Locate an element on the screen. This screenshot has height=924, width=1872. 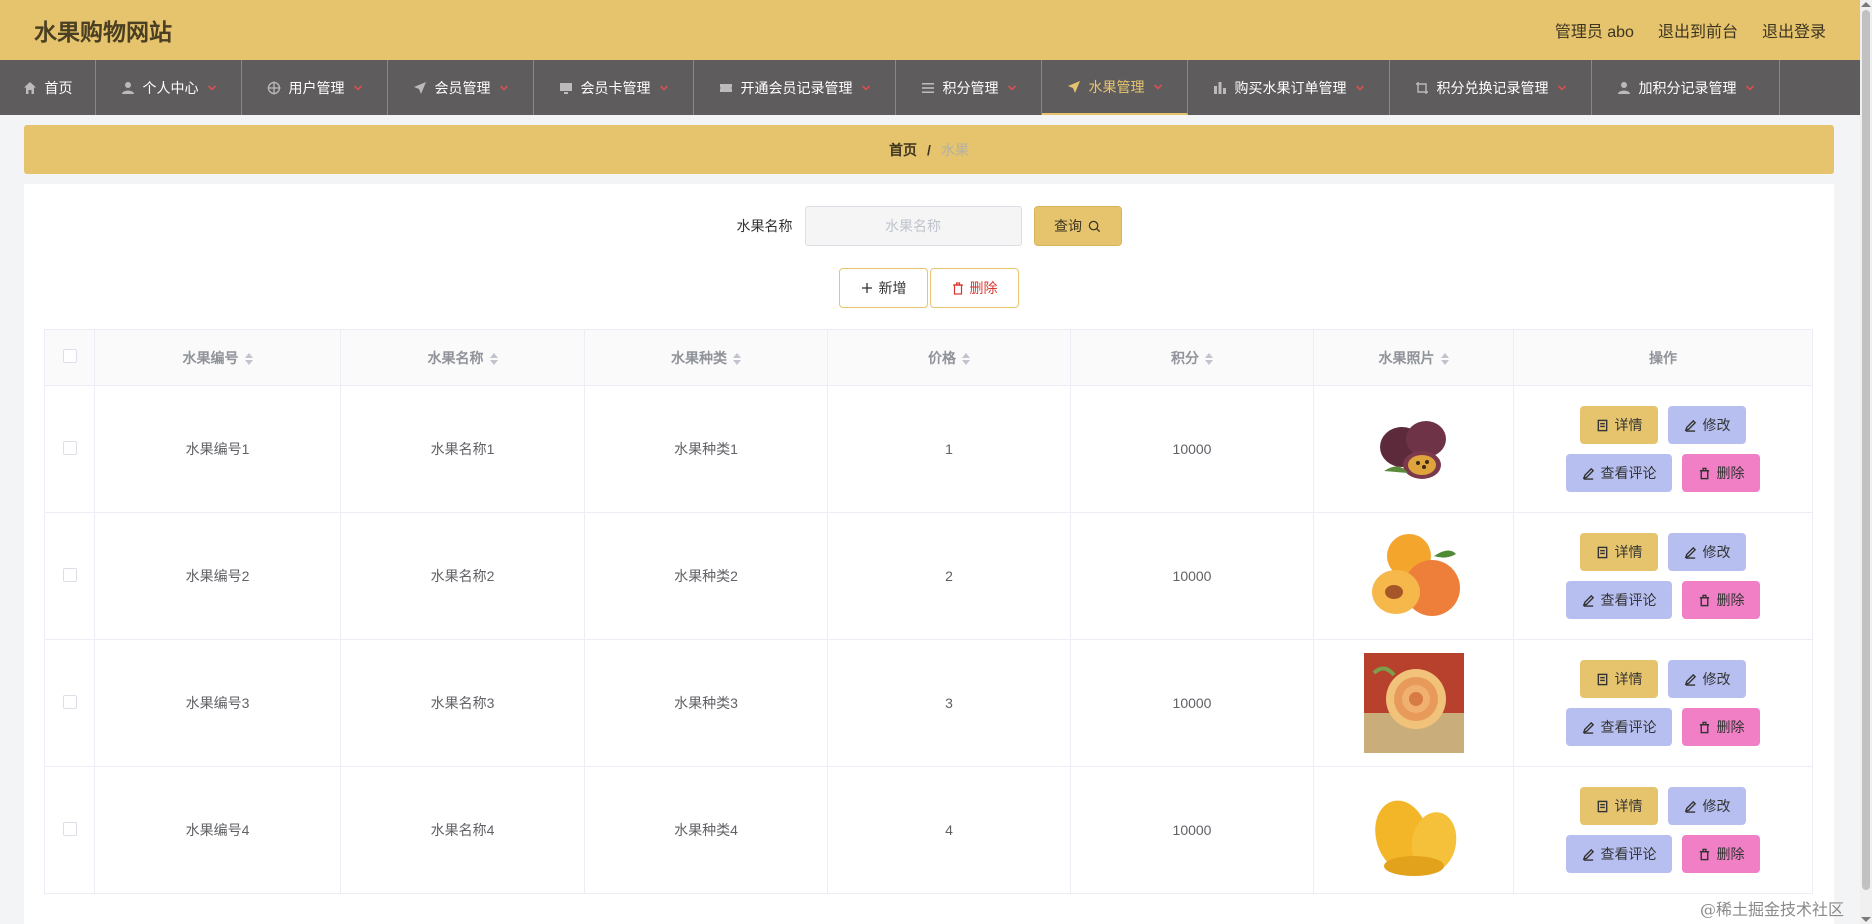
scroll-down-arrow is located at coordinates (1866, 919).